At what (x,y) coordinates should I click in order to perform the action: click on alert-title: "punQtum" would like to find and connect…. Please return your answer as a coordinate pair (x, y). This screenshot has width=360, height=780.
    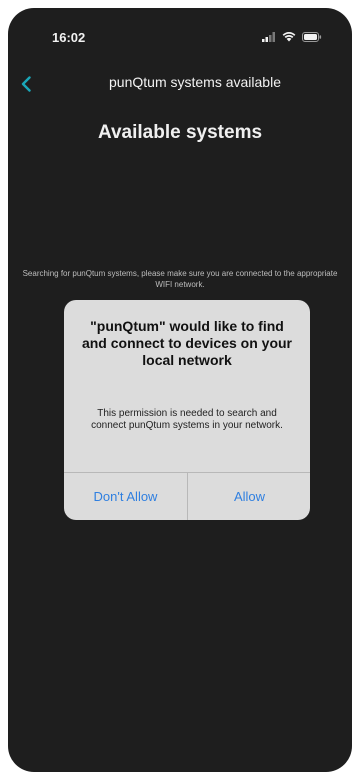
    Looking at the image, I should click on (187, 343).